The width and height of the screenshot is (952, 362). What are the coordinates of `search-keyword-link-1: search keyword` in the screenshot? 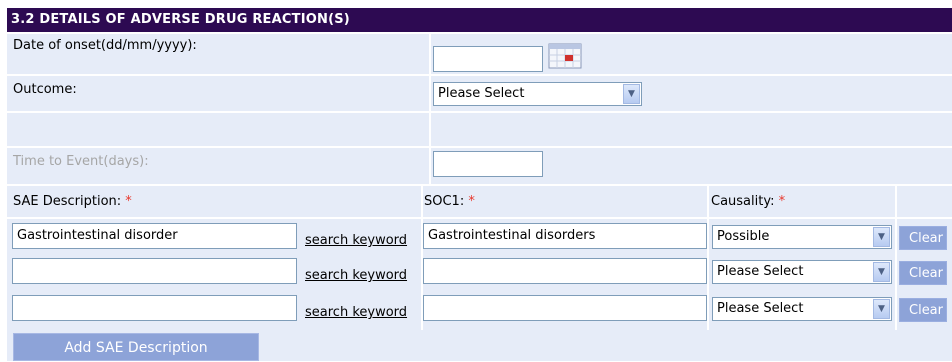 It's located at (356, 240).